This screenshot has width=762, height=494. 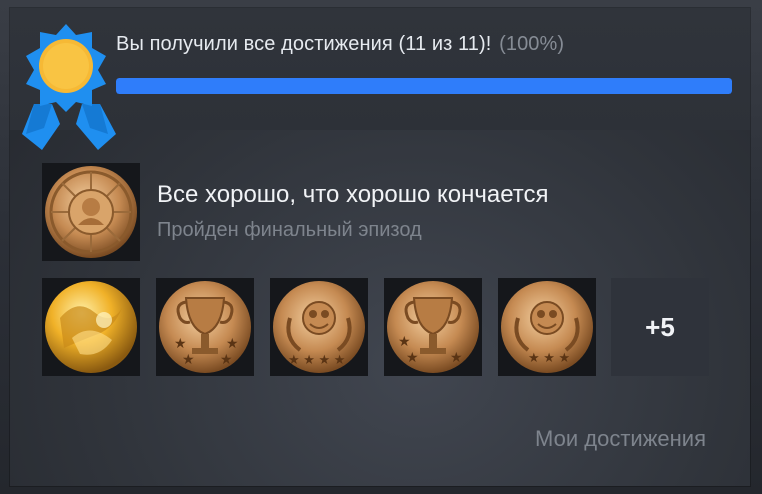 What do you see at coordinates (620, 439) in the screenshot?
I see `my-achievements-link: Мои достижения` at bounding box center [620, 439].